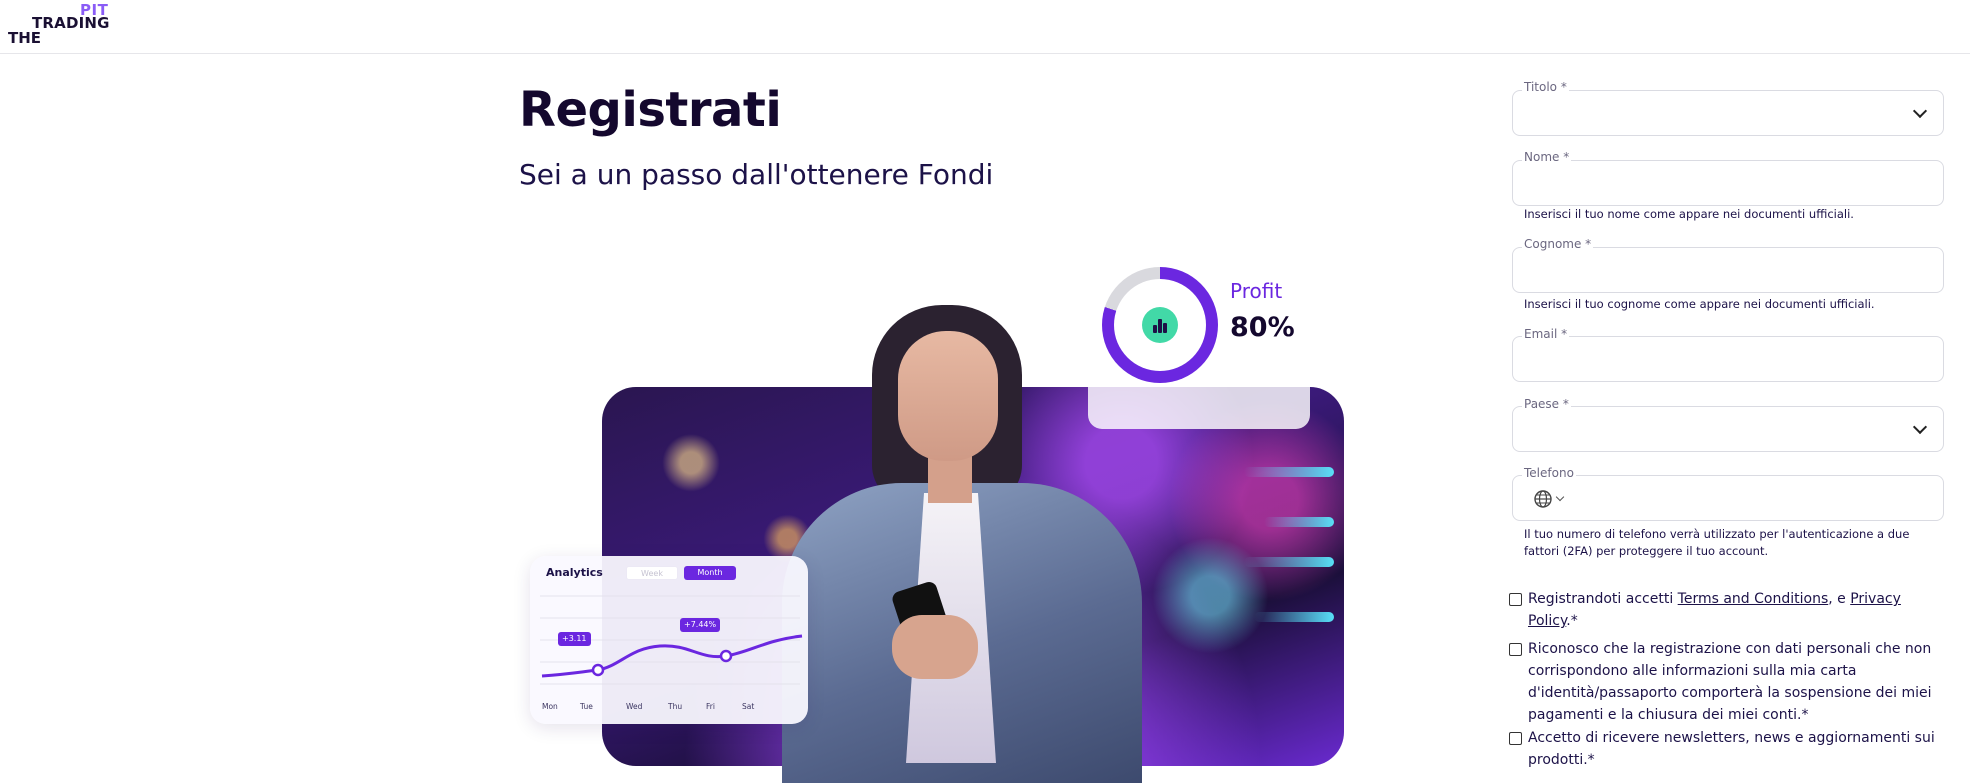 The width and height of the screenshot is (1970, 784). Describe the element at coordinates (586, 706) in the screenshot. I see `day-label: Tue` at that location.